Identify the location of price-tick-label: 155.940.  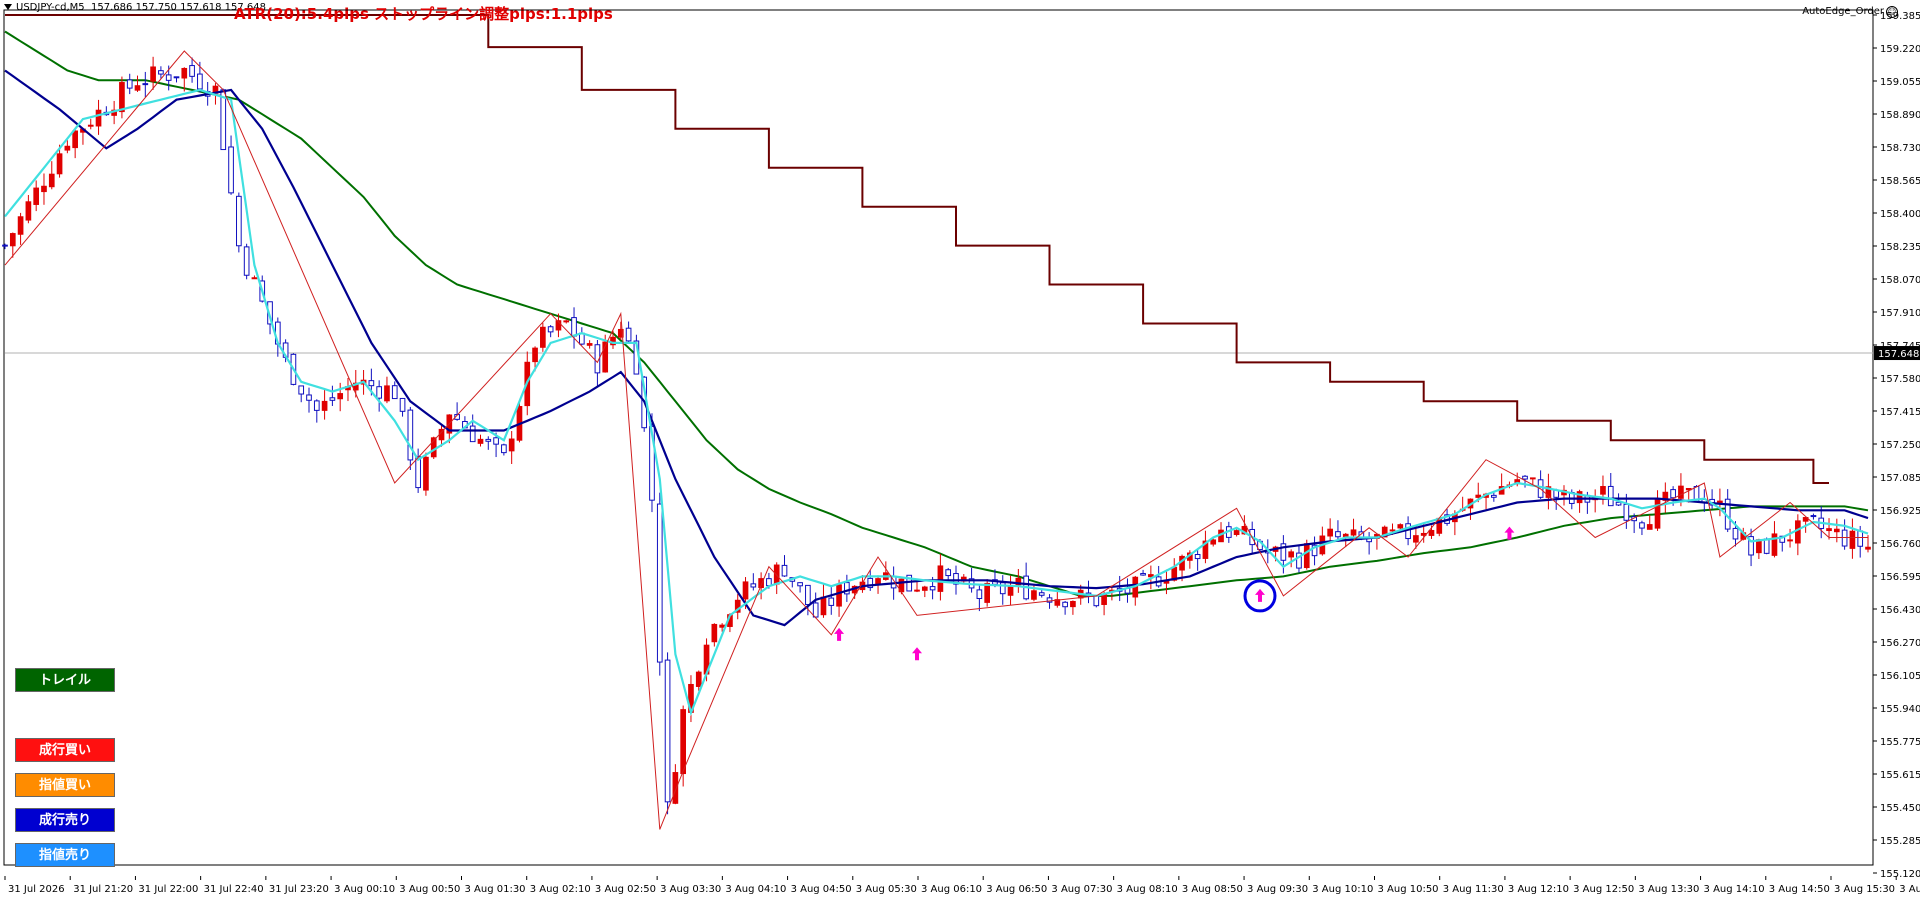
(1900, 709).